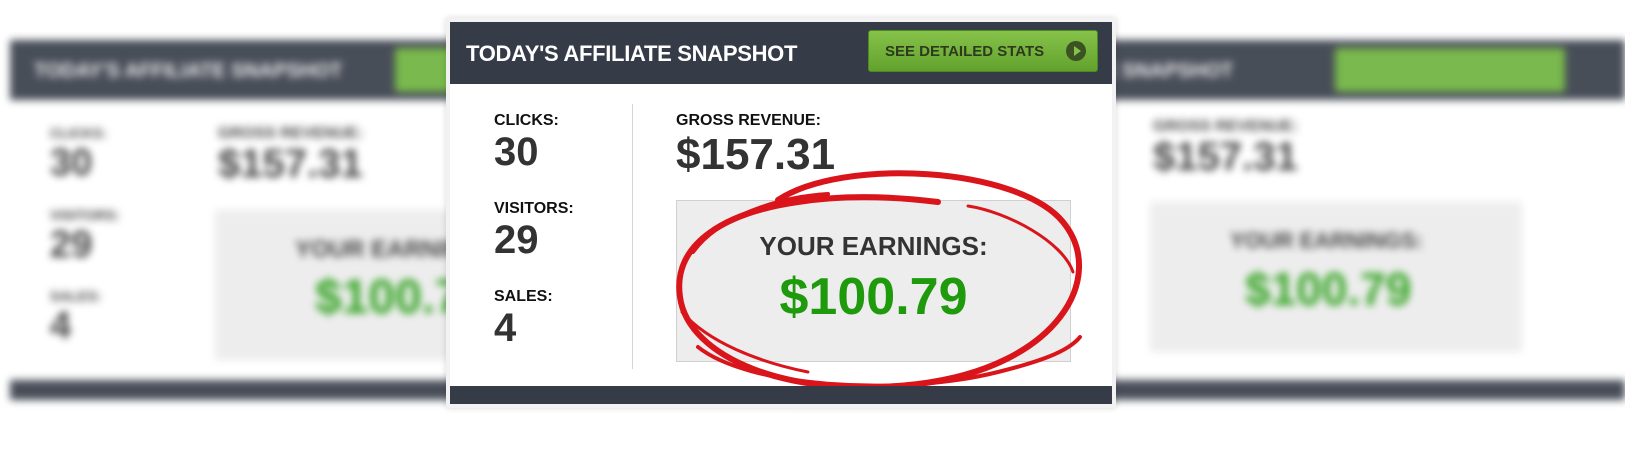  What do you see at coordinates (1327, 240) in the screenshot?
I see `blurred-earnings-label: YOUR EARNINGS:` at bounding box center [1327, 240].